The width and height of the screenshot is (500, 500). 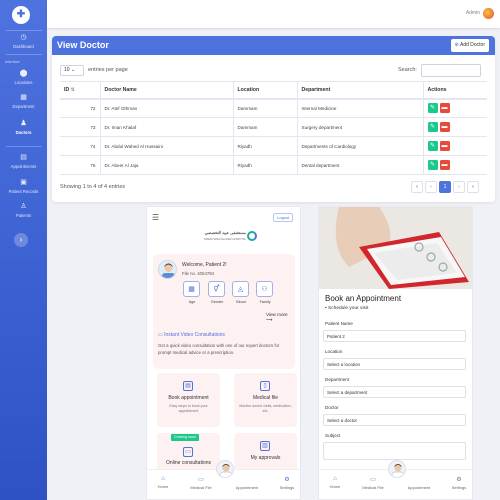 I want to click on video-icon: ▭, so click(x=160, y=335).